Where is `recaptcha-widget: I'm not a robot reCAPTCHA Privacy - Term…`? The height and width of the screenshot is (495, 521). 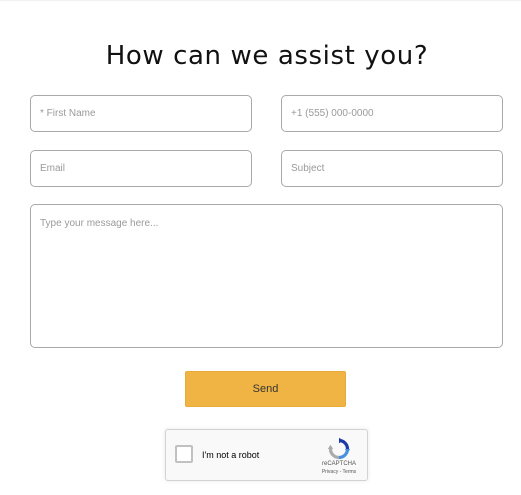
recaptcha-widget: I'm not a robot reCAPTCHA Privacy - Term… is located at coordinates (266, 455).